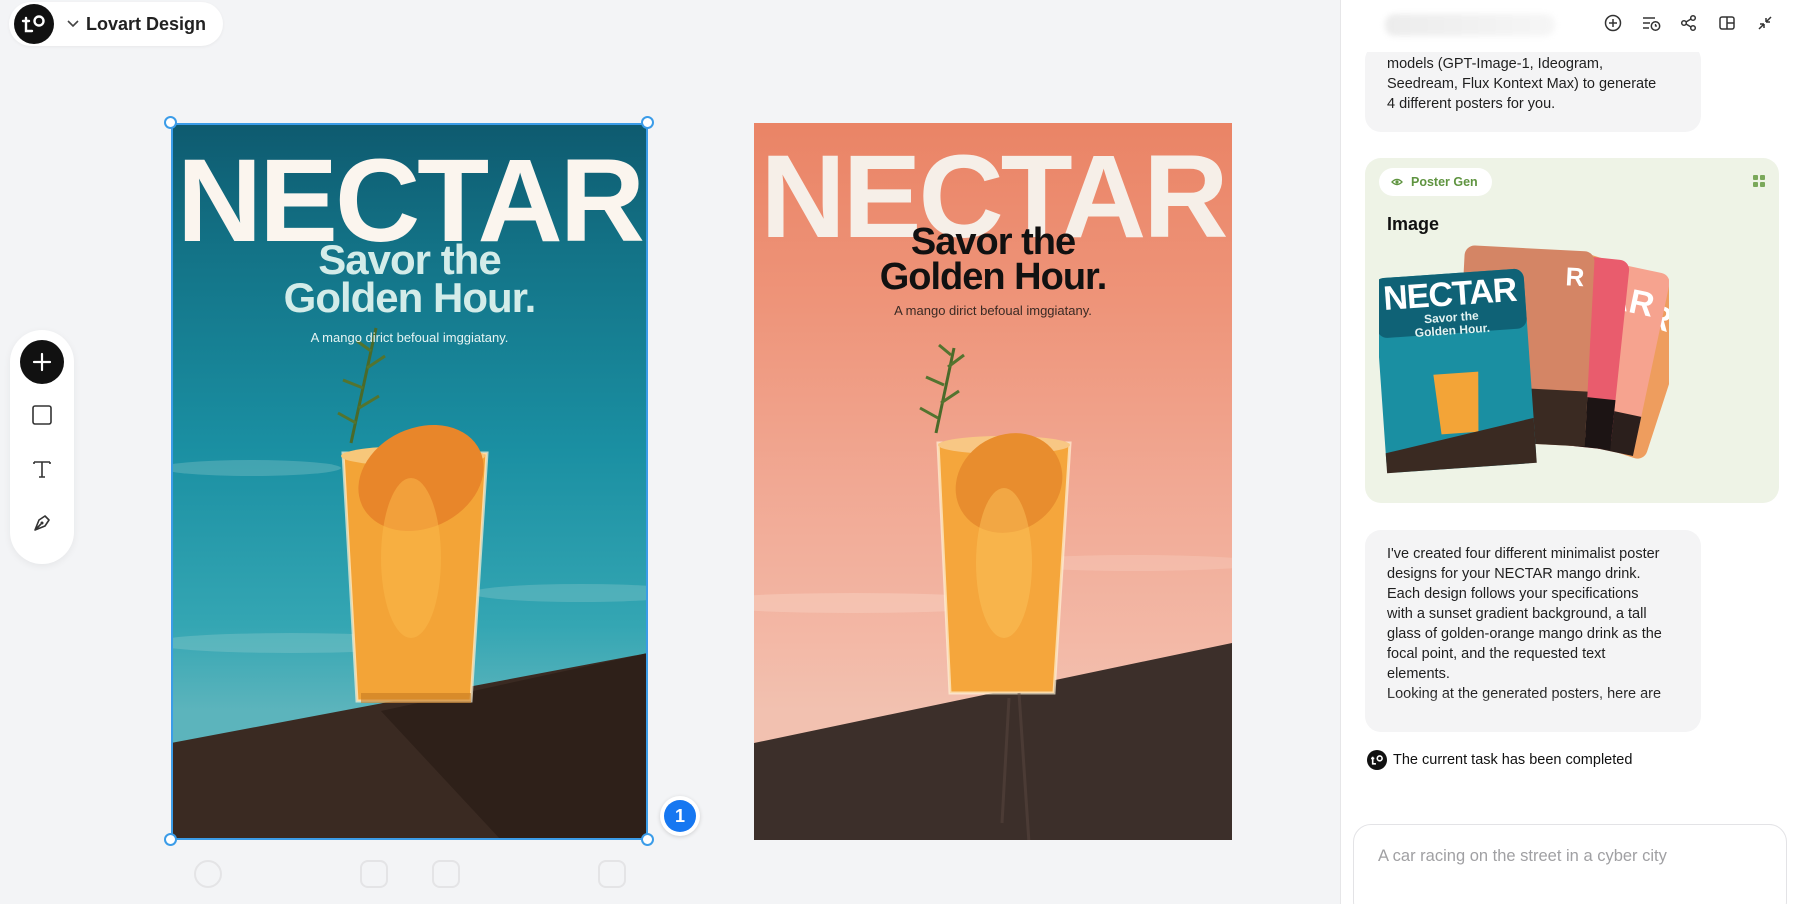 The width and height of the screenshot is (1800, 904). I want to click on left-toolbar, so click(42, 447).